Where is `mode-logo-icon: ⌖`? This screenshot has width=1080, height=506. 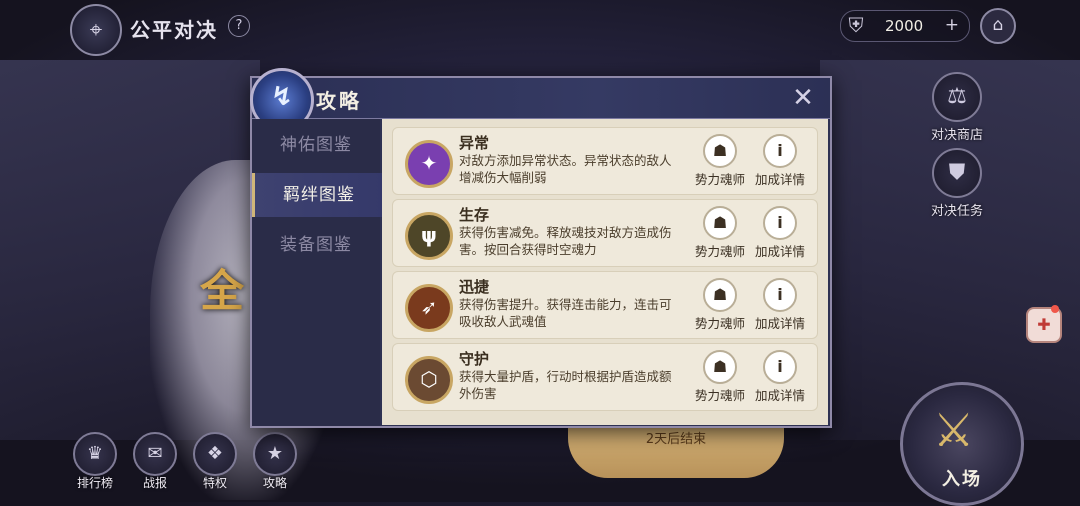
mode-logo-icon: ⌖ is located at coordinates (96, 30).